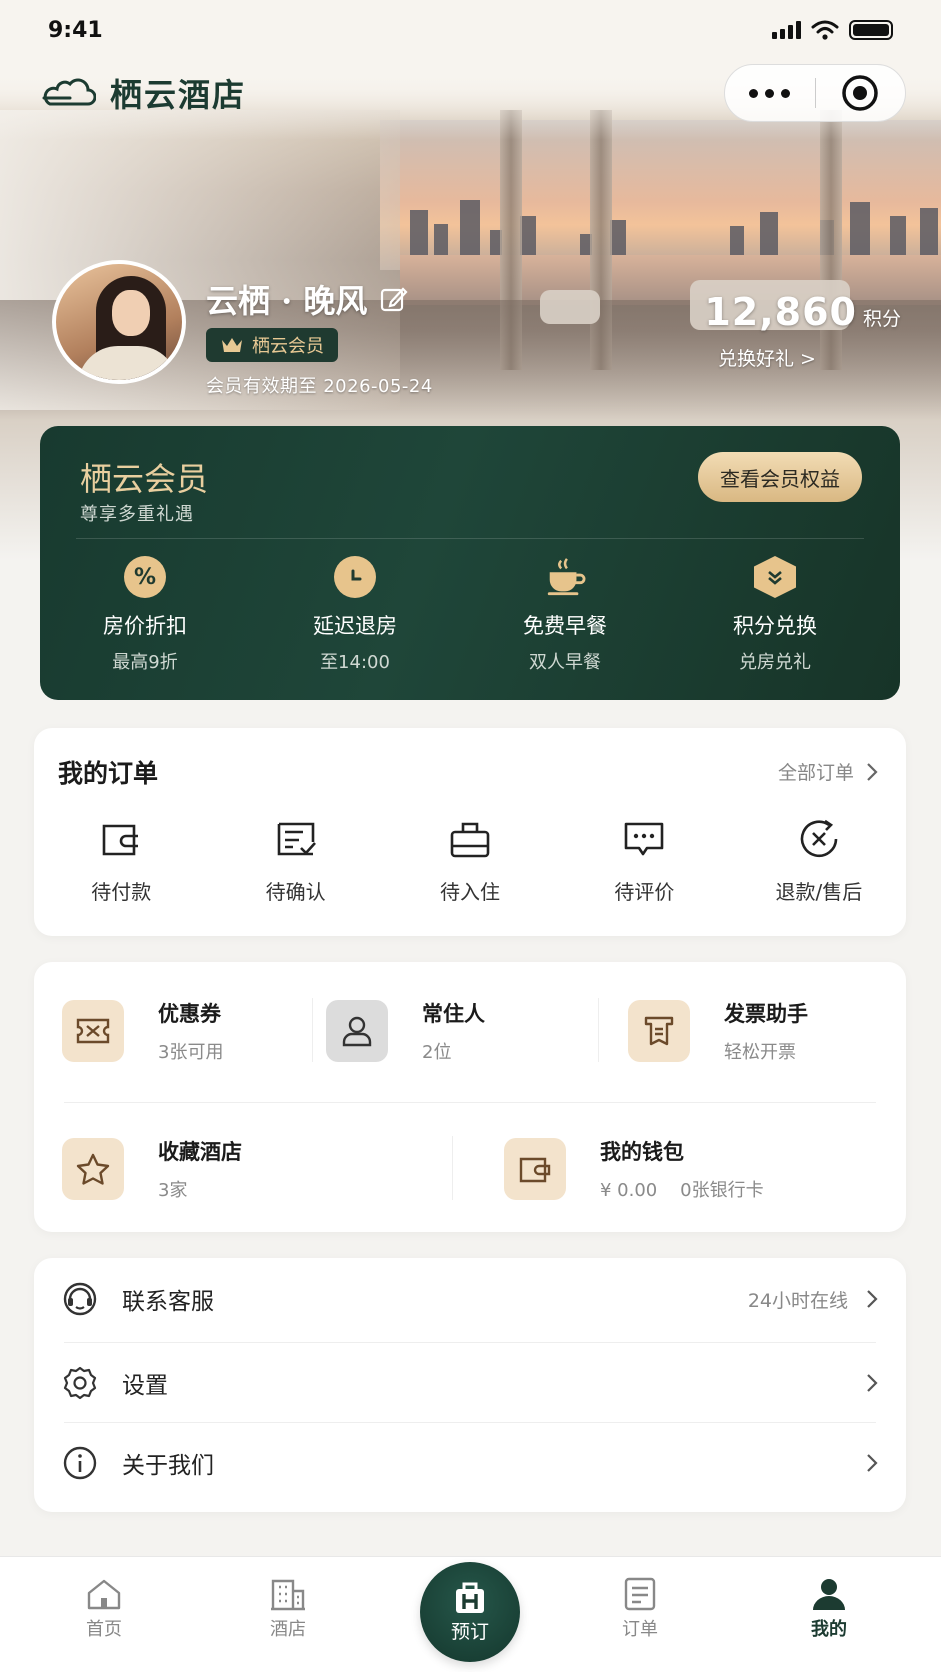 The width and height of the screenshot is (941, 1672). What do you see at coordinates (178, 95) in the screenshot?
I see `brand-name: 栖云酒店` at bounding box center [178, 95].